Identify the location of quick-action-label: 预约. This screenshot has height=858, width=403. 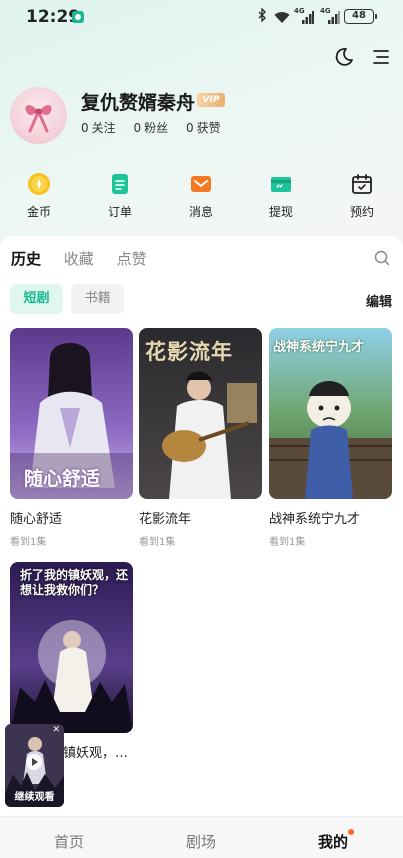
(361, 212).